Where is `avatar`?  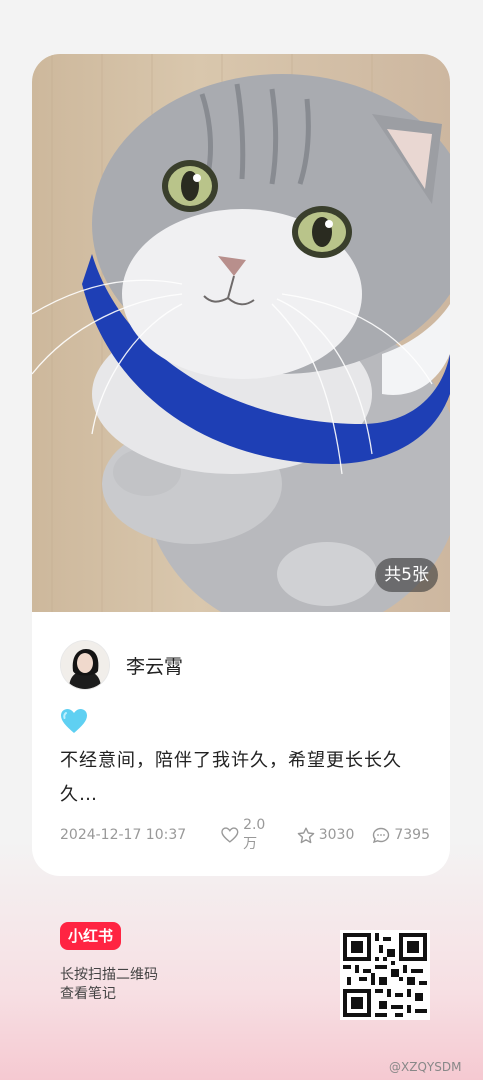
avatar is located at coordinates (85, 665).